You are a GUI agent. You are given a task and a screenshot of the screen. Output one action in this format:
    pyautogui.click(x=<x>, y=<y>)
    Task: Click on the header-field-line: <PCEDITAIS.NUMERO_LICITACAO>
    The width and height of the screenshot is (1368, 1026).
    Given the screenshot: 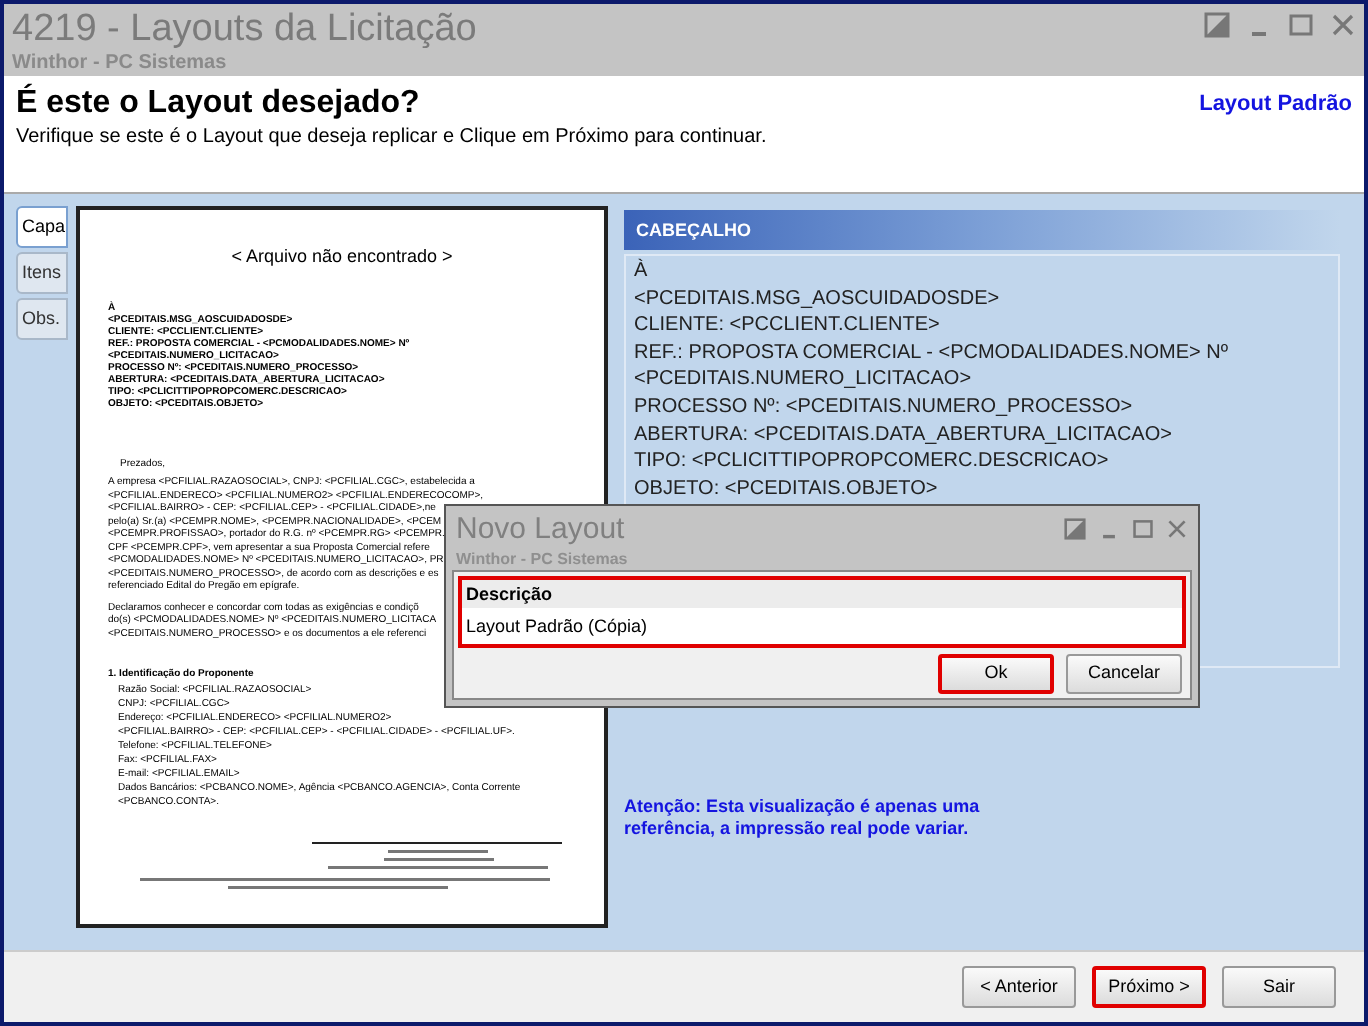 What is the action you would take?
    pyautogui.click(x=803, y=380)
    